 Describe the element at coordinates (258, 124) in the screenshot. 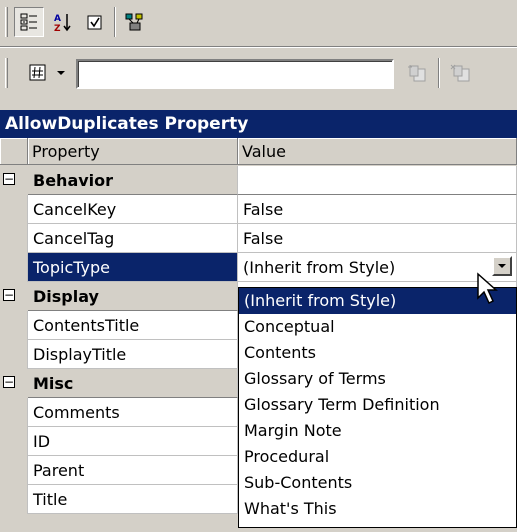

I see `property-panel-title: AllowDuplicates Property` at that location.